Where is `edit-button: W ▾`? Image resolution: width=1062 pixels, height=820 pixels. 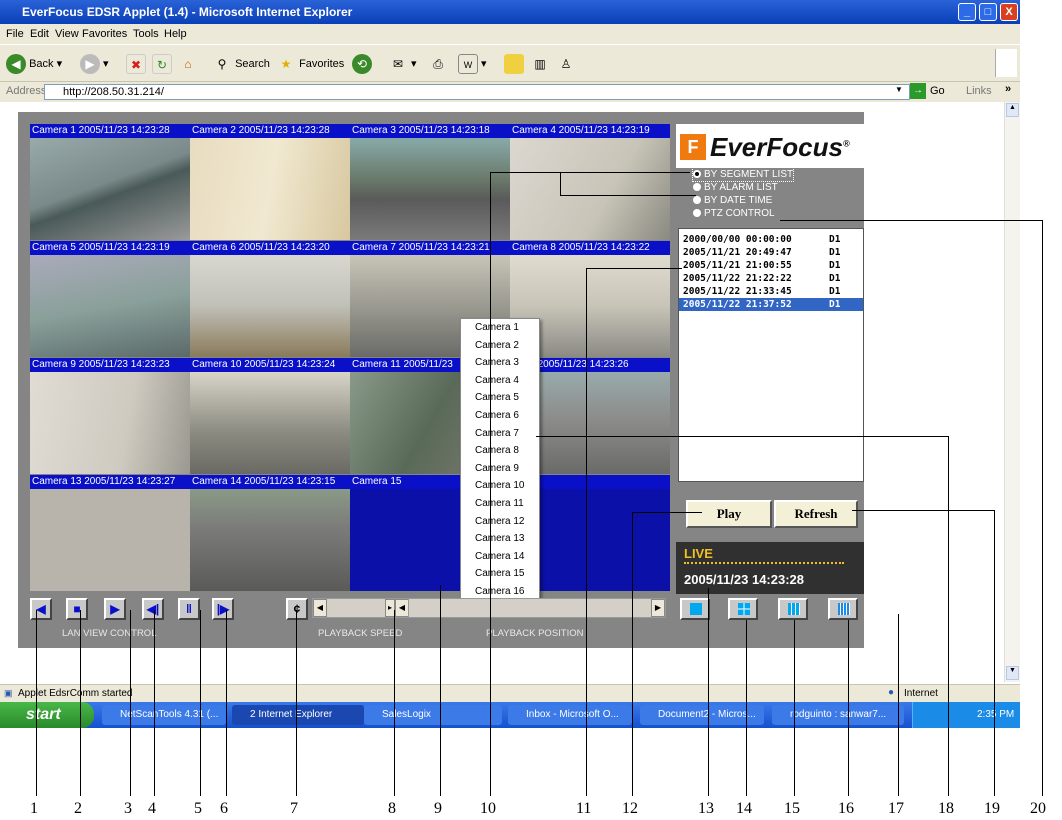
edit-button: W ▾ is located at coordinates (472, 64).